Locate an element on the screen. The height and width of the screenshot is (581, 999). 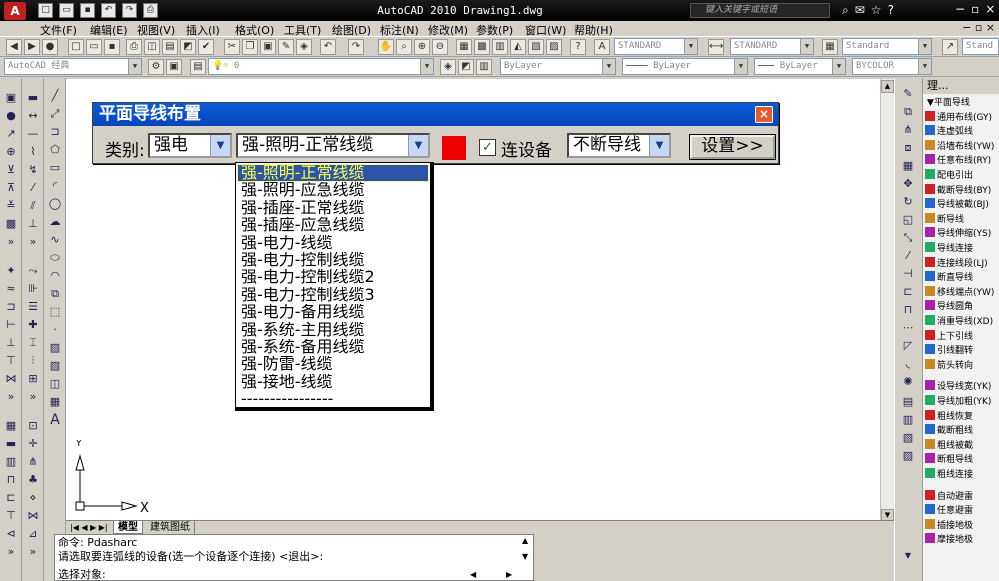
hatch-icon: ▨ is located at coordinates (55, 348).